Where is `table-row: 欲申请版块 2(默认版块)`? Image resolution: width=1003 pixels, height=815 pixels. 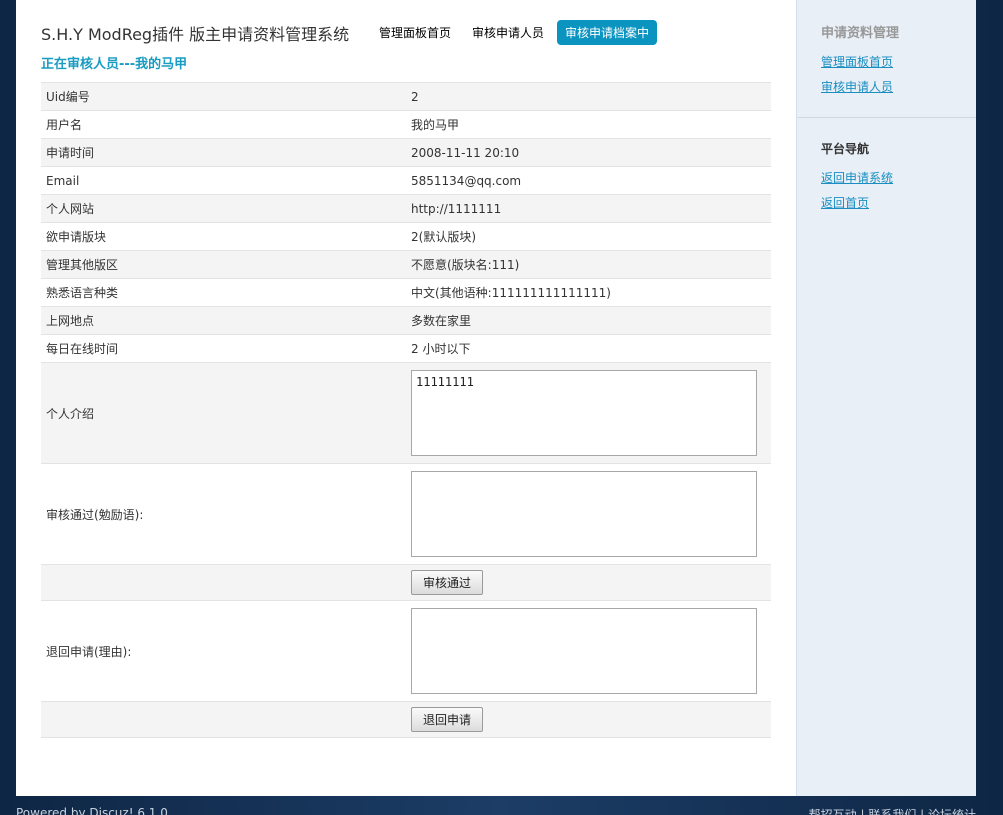
table-row: 欲申请版块 2(默认版块) is located at coordinates (406, 236).